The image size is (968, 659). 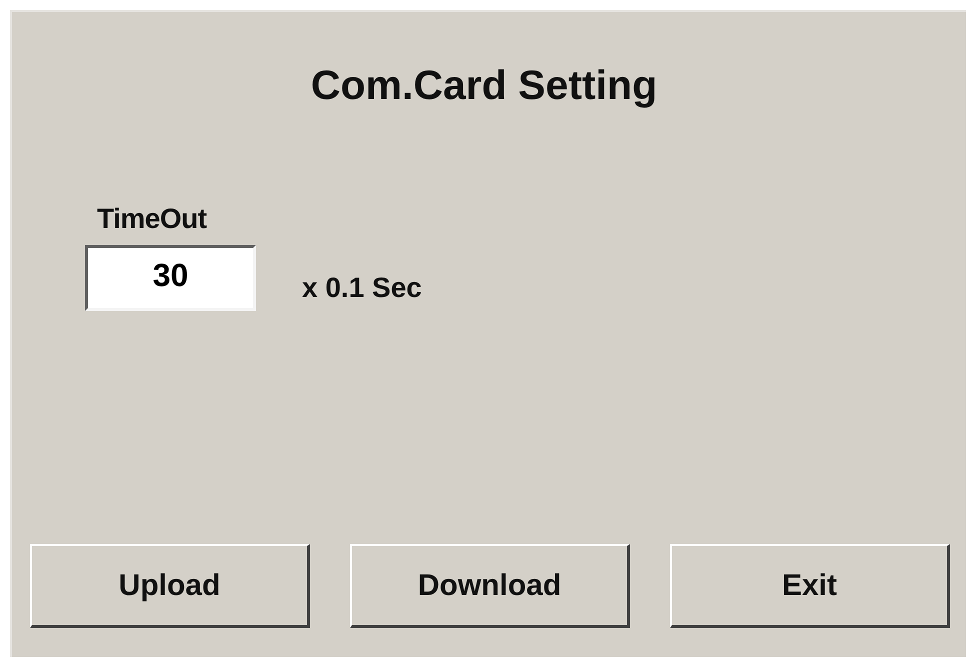 I want to click on timeout-input: 30, so click(x=170, y=278).